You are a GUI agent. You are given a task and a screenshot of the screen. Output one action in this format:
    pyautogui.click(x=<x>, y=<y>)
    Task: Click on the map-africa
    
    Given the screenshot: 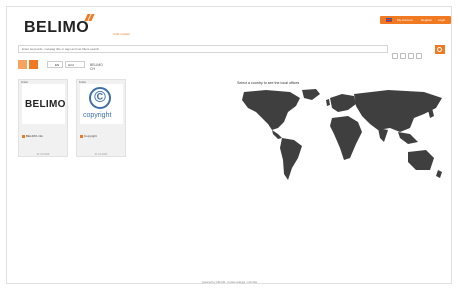 What is the action you would take?
    pyautogui.click(x=346, y=138)
    